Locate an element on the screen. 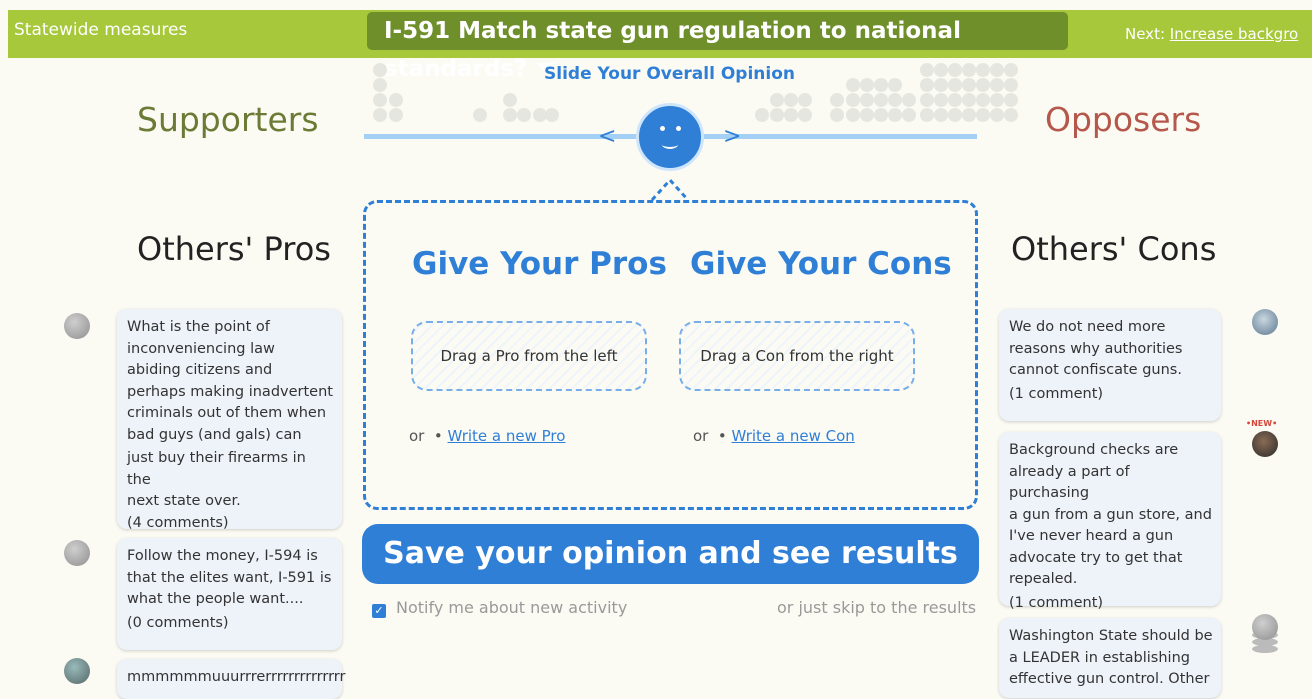 The width and height of the screenshot is (1312, 699). write-con-row: or • Write a new Con is located at coordinates (774, 436).